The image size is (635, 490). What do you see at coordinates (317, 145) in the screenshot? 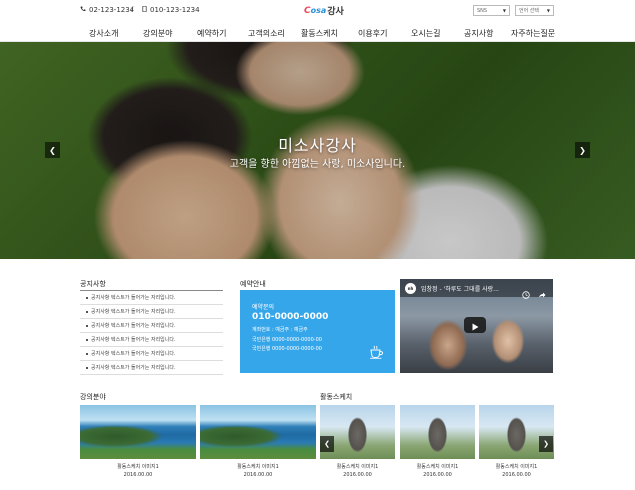
I see `hero-title: 미소사강사` at bounding box center [317, 145].